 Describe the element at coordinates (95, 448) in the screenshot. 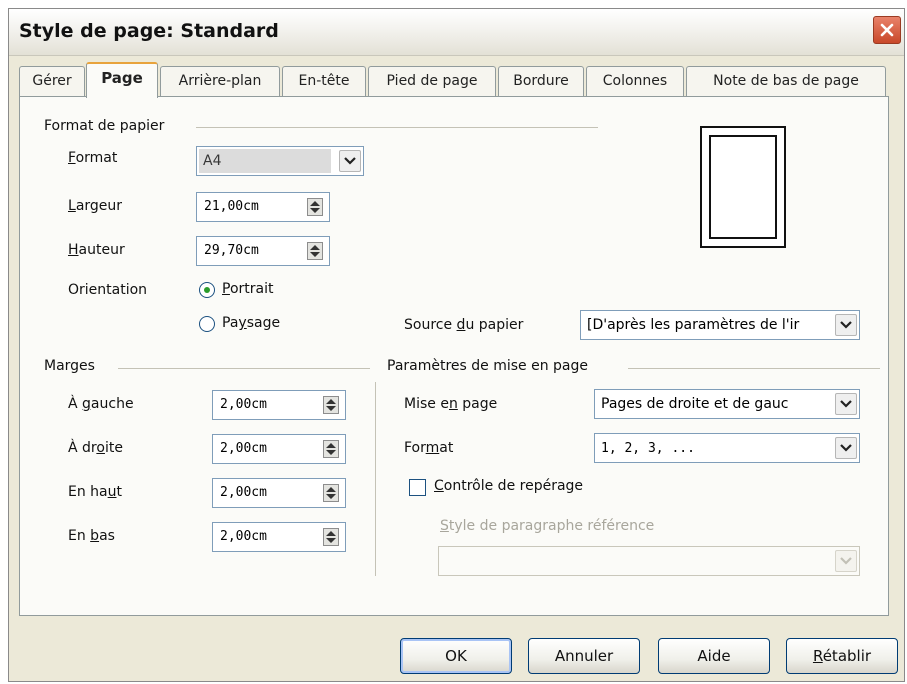

I see `margin-right-label: À droite` at that location.